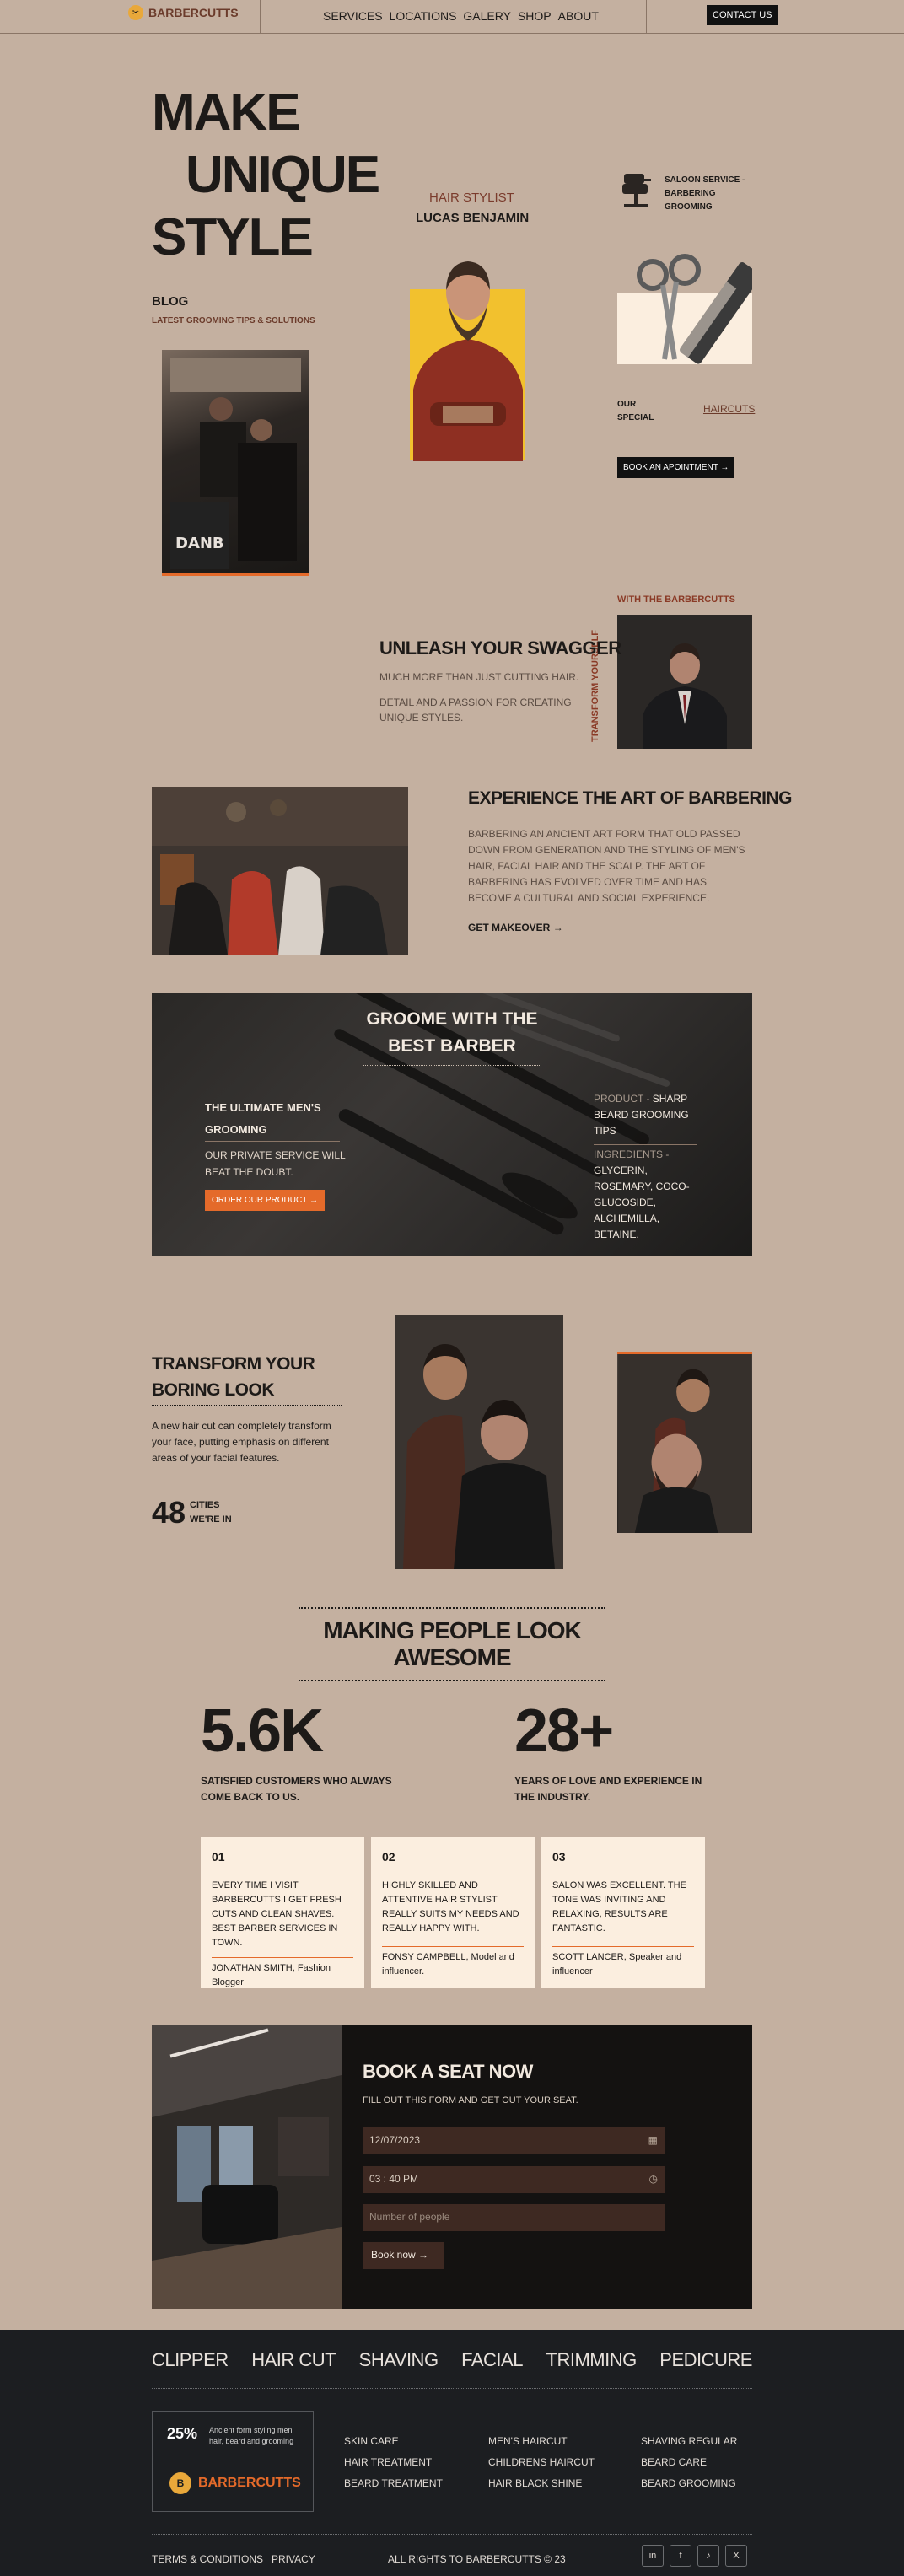  Describe the element at coordinates (635, 417) in the screenshot. I see `our-special-line: SPECIAL` at that location.